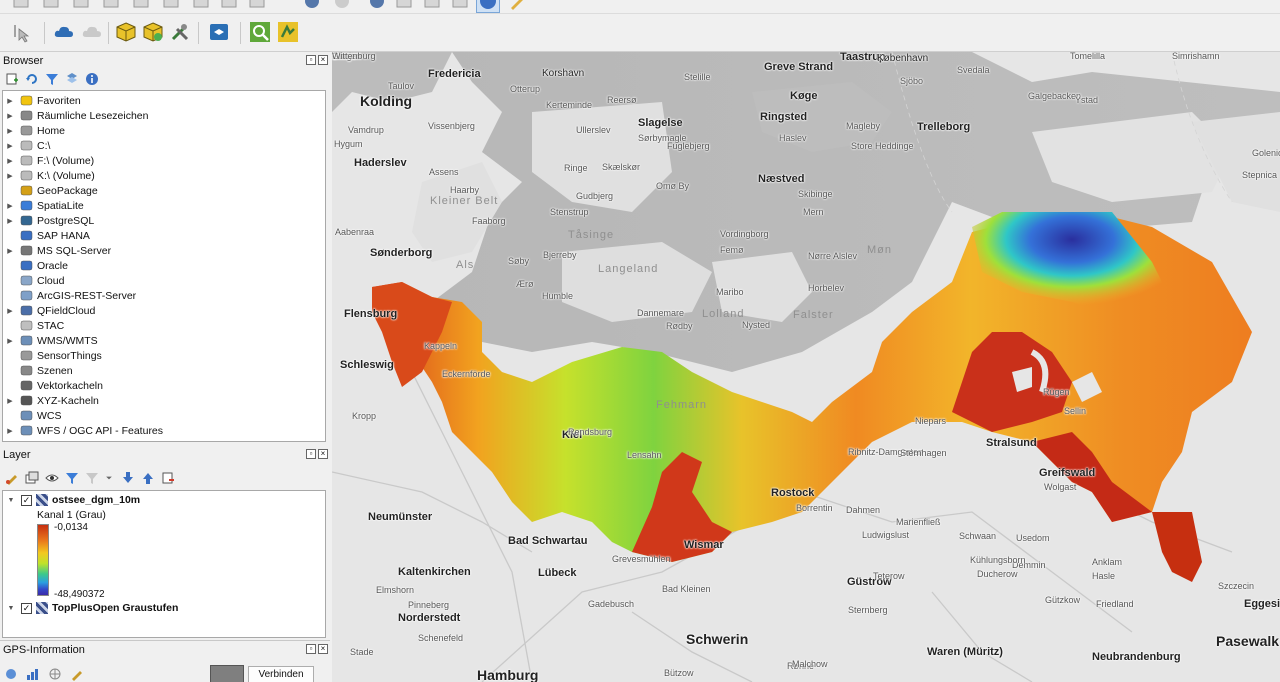 The image size is (1280, 682). Describe the element at coordinates (26, 340) in the screenshot. I see `globe-icon` at that location.